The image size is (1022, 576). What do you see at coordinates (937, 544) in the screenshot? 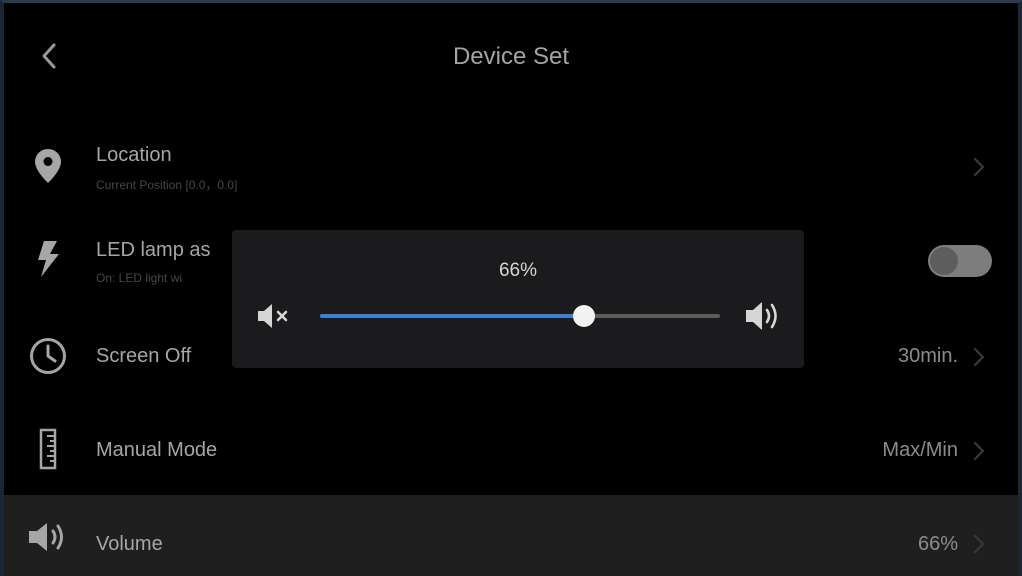
I see `volume-value: 66%` at bounding box center [937, 544].